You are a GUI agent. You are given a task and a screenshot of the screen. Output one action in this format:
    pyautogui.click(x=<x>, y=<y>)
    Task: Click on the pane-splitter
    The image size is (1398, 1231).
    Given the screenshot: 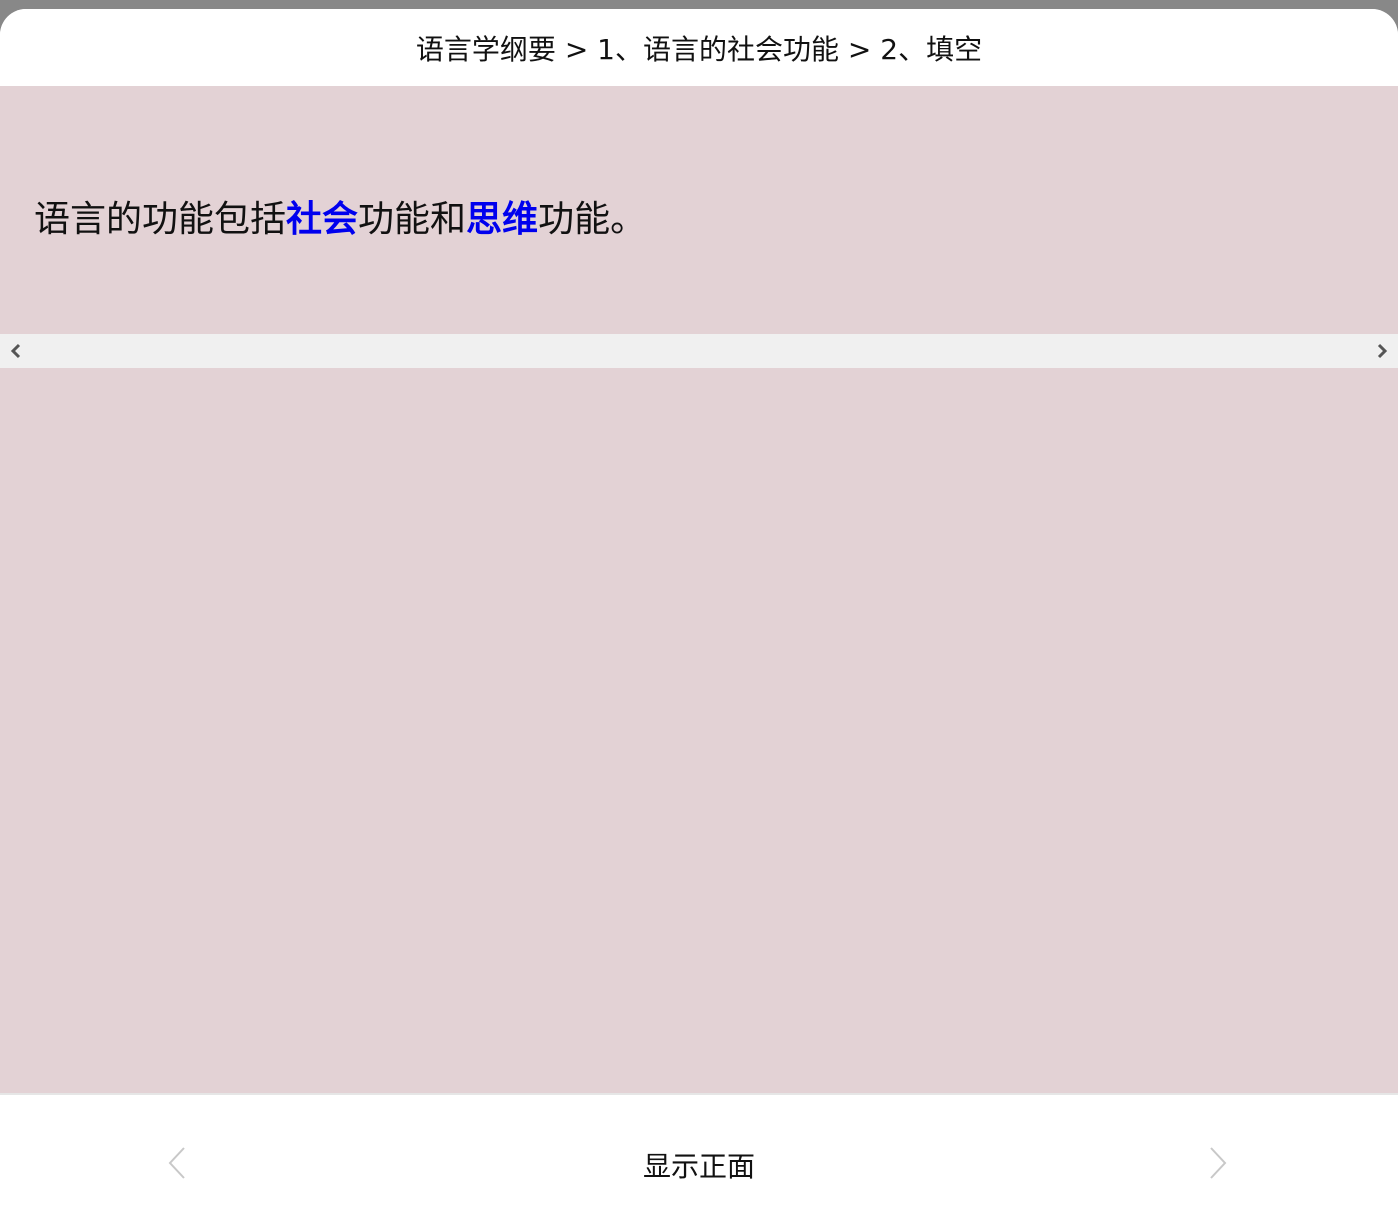 What is the action you would take?
    pyautogui.click(x=699, y=351)
    